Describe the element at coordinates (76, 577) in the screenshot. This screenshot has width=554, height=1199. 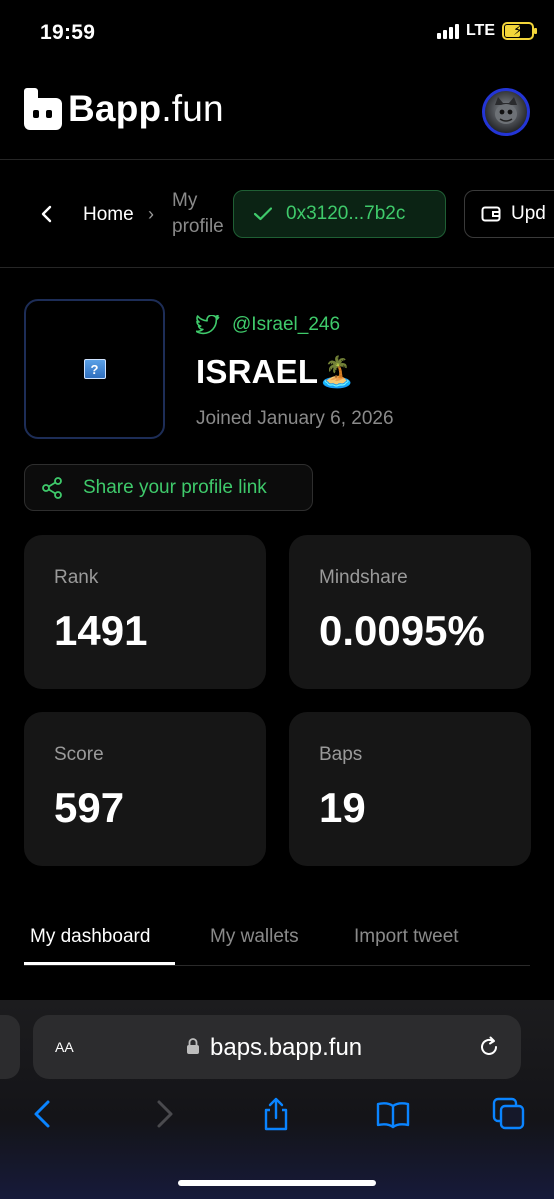
I see `rank-label: Rank` at that location.